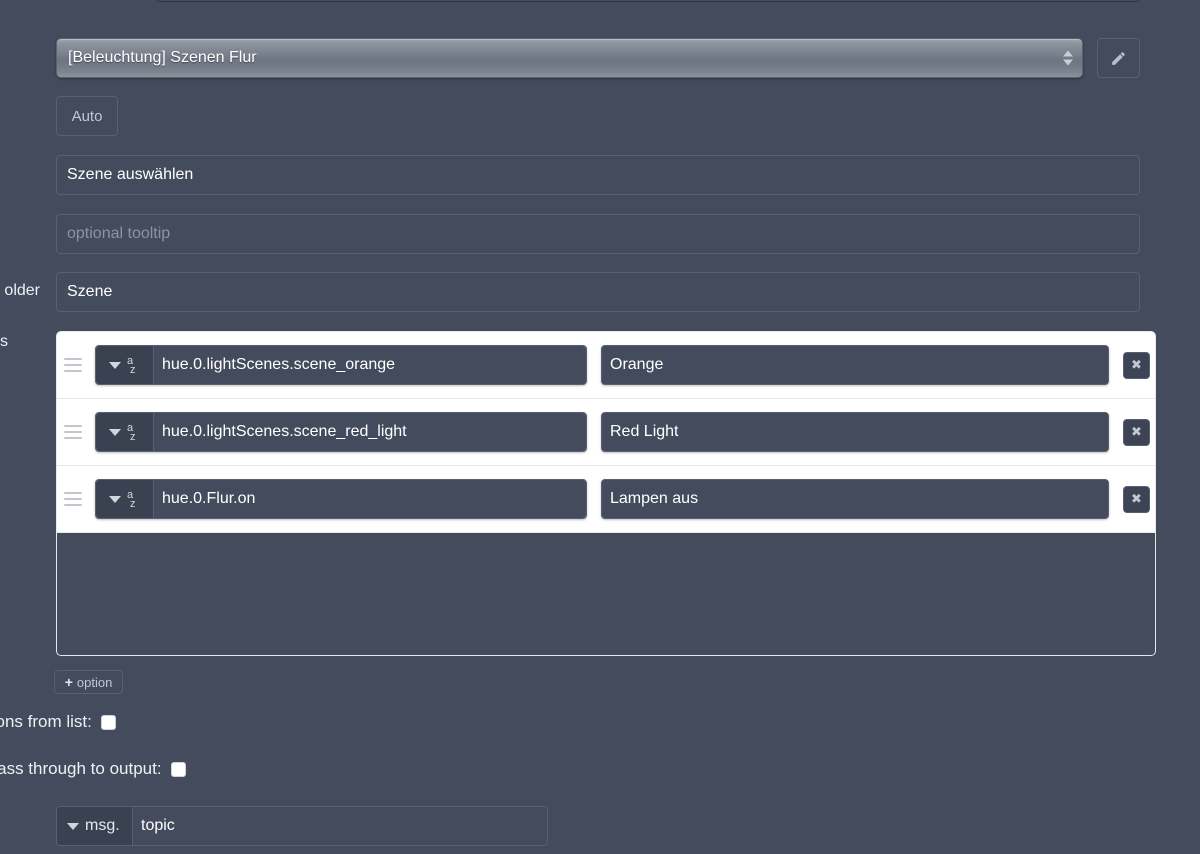  What do you see at coordinates (108, 722) in the screenshot?
I see `multiple-selections-checkbox` at bounding box center [108, 722].